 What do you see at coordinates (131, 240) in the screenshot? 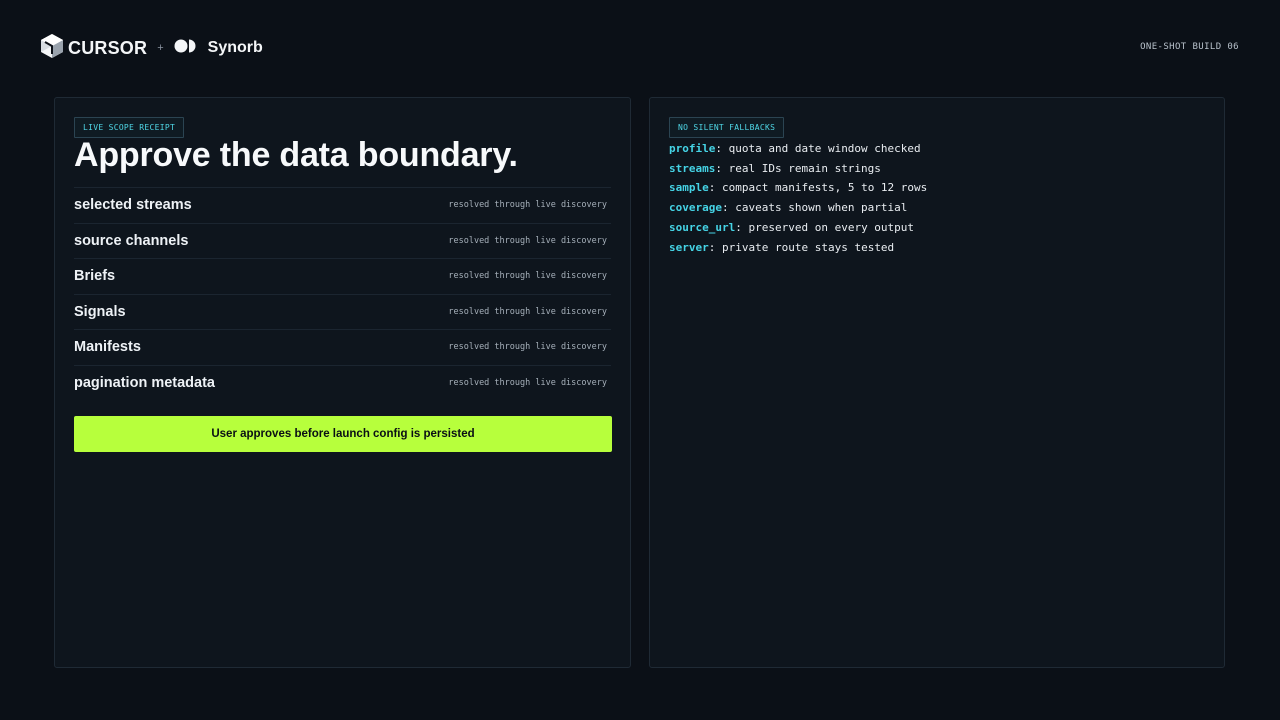
I see `scope-row-label: source channels` at bounding box center [131, 240].